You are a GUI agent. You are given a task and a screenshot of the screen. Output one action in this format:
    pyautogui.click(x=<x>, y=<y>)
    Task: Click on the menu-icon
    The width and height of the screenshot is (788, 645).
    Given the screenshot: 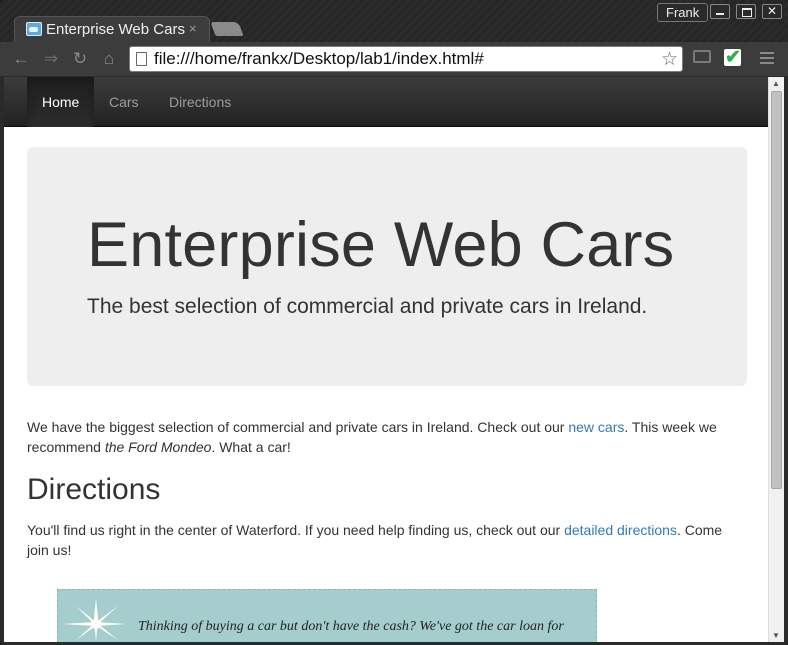 What is the action you would take?
    pyautogui.click(x=767, y=58)
    